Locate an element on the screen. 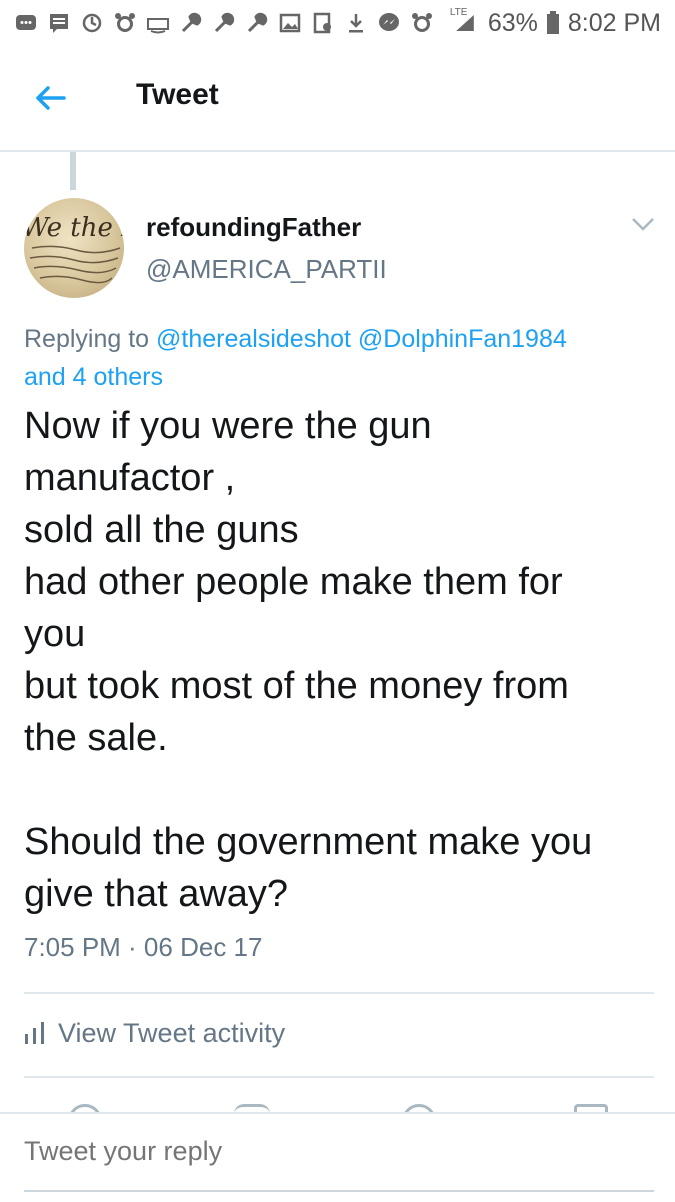 This screenshot has height=1202, width=675. thread-connector is located at coordinates (73, 171).